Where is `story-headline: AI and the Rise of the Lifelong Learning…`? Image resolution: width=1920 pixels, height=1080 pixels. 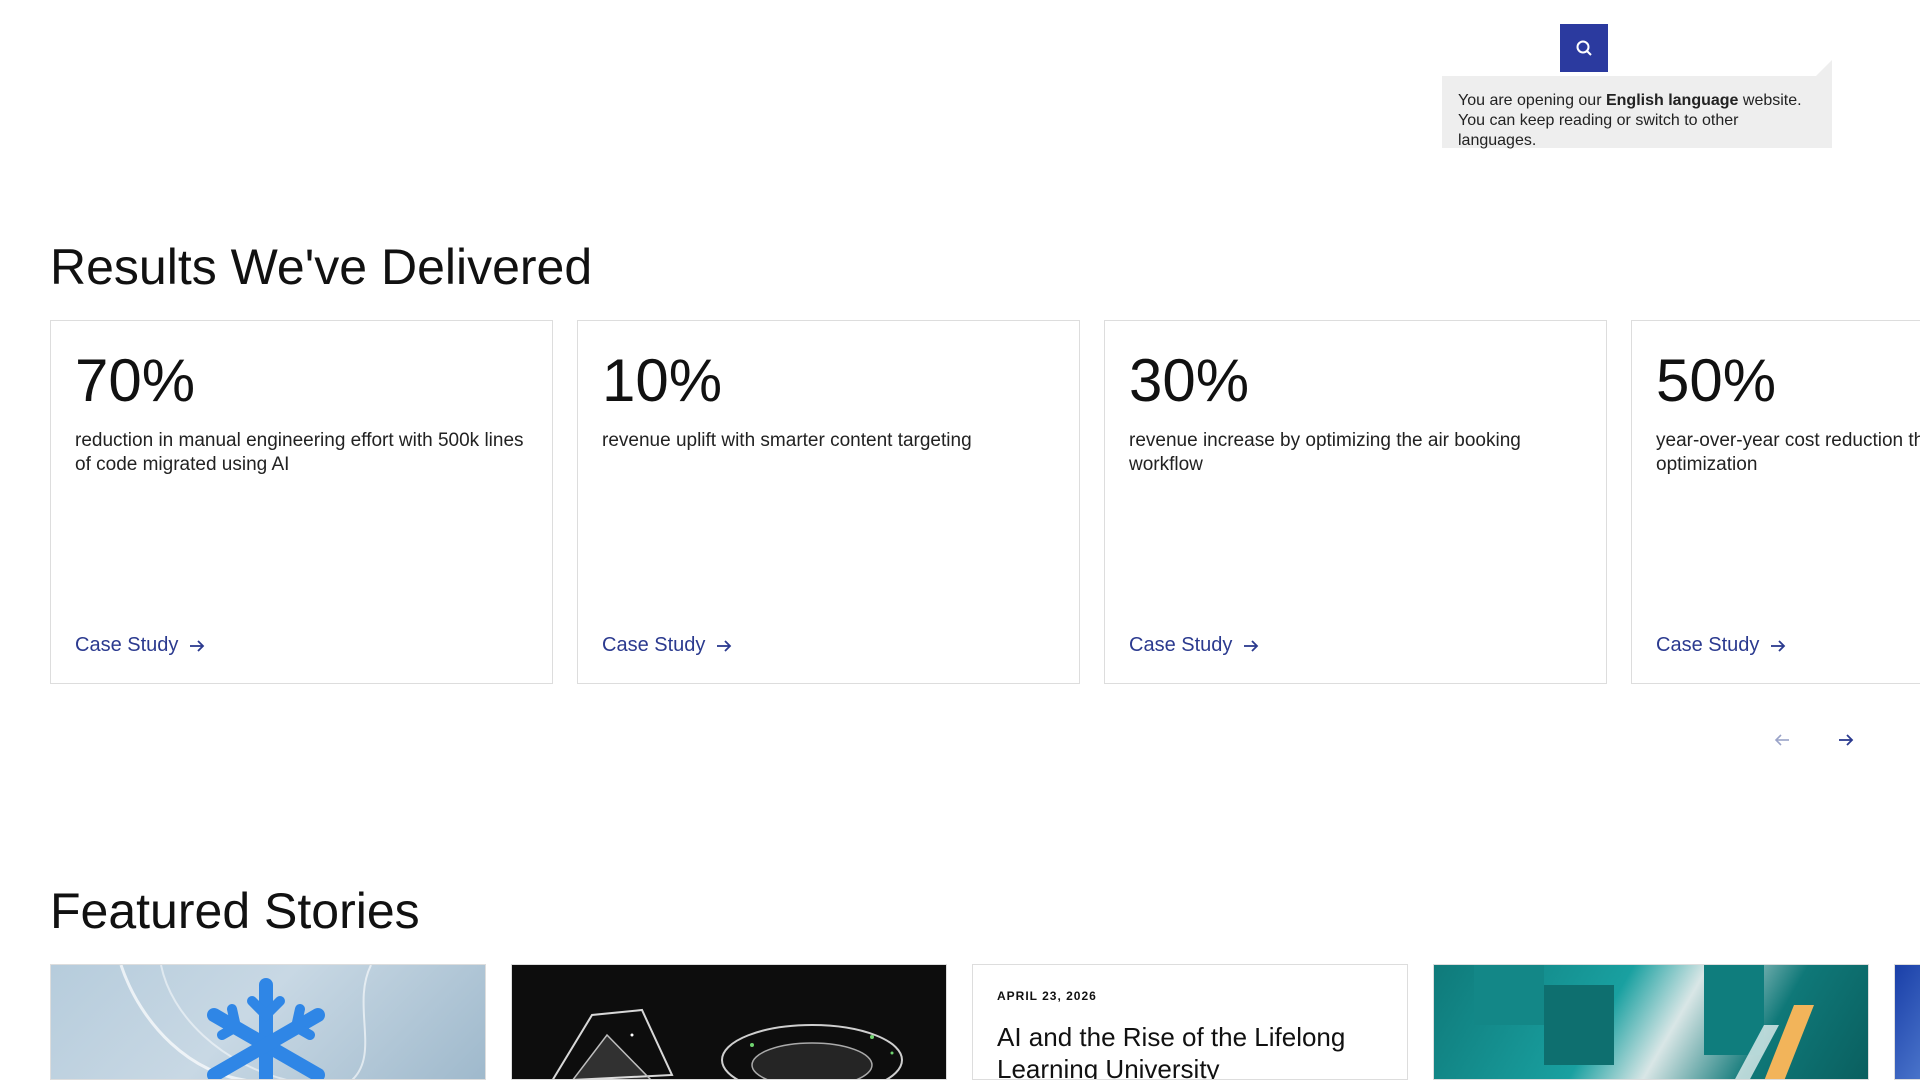 story-headline: AI and the Rise of the Lifelong Learning… is located at coordinates (1171, 1051).